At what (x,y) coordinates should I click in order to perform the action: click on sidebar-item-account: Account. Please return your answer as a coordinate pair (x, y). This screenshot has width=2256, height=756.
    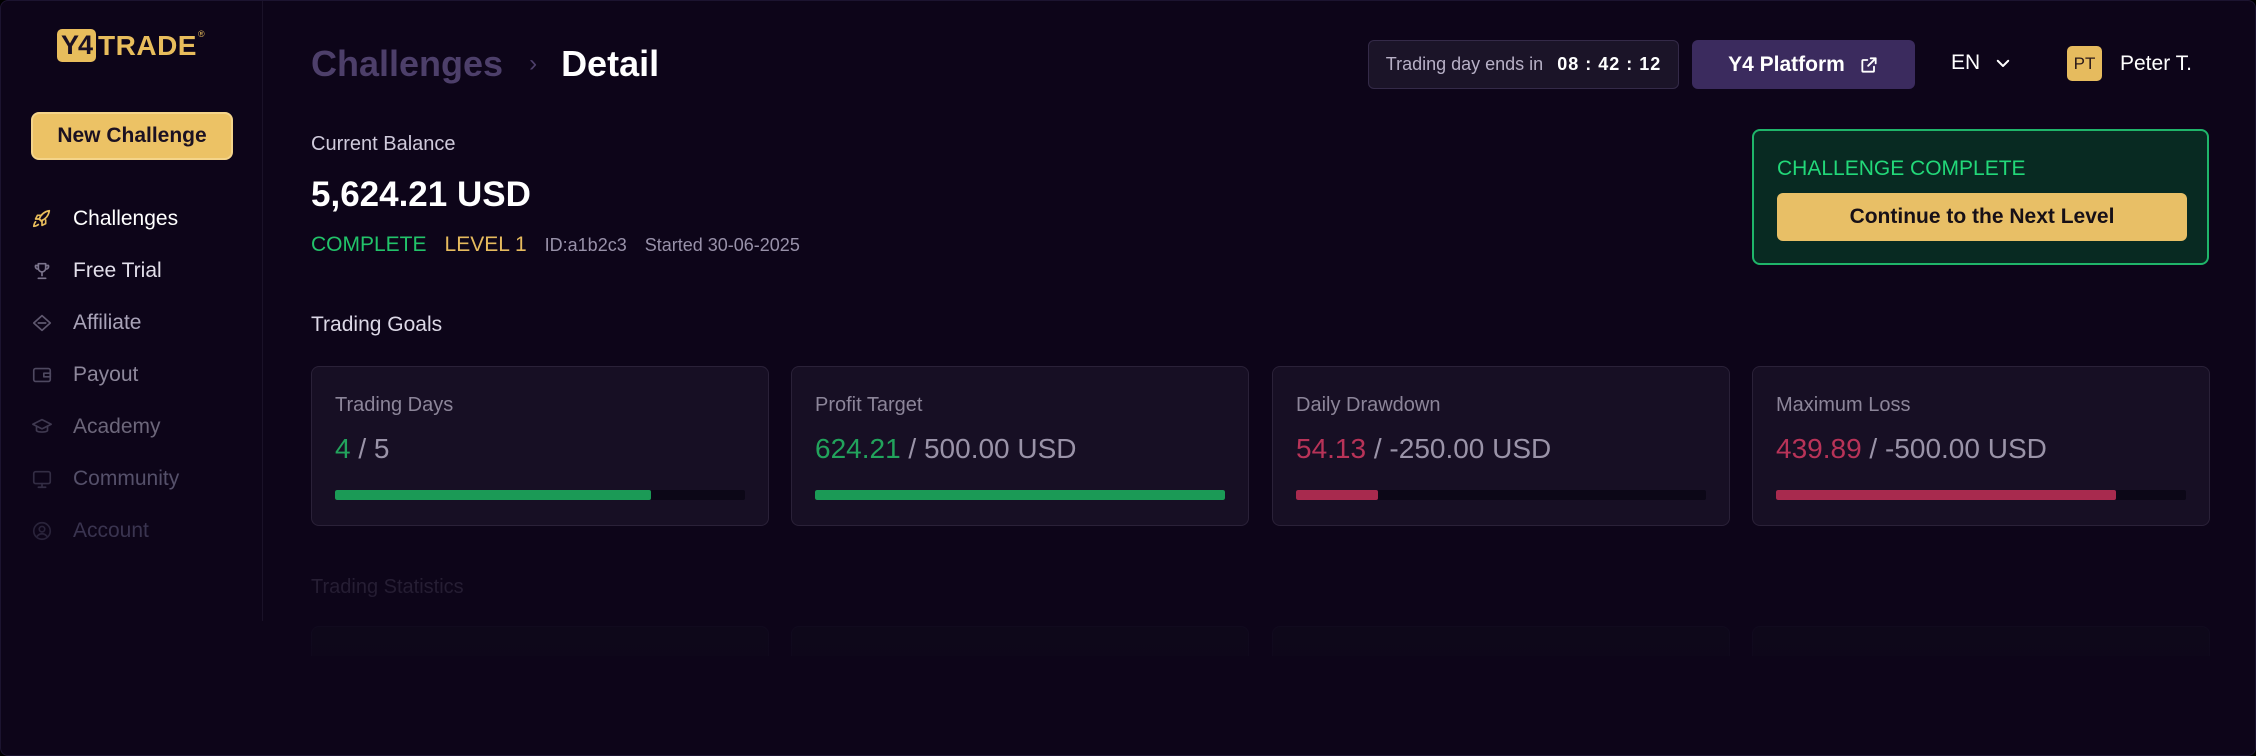
    Looking at the image, I should click on (105, 531).